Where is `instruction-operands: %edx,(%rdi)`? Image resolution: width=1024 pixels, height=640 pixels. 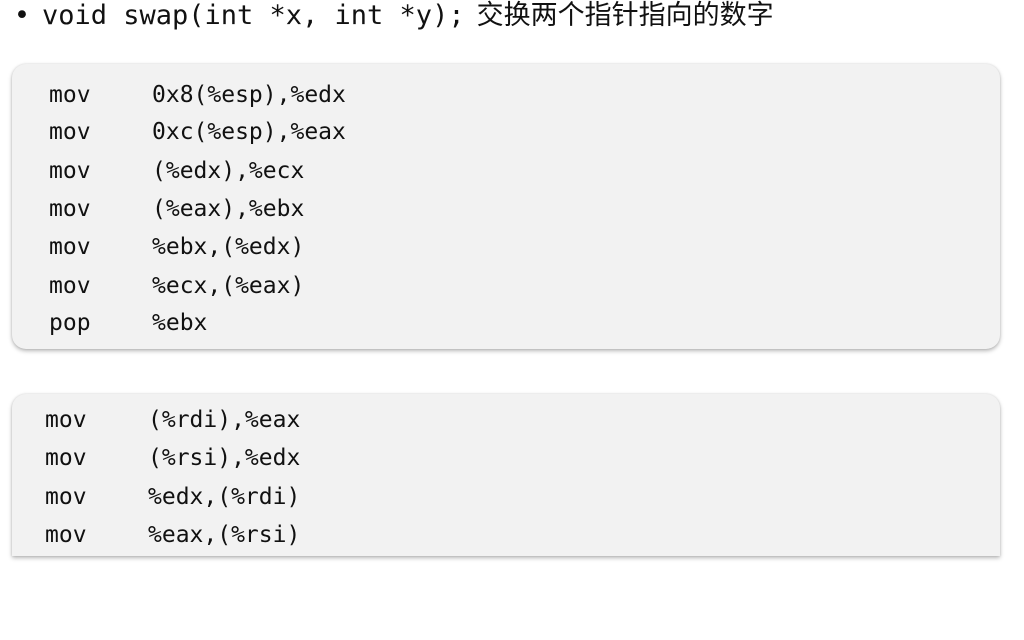 instruction-operands: %edx,(%rdi) is located at coordinates (224, 497).